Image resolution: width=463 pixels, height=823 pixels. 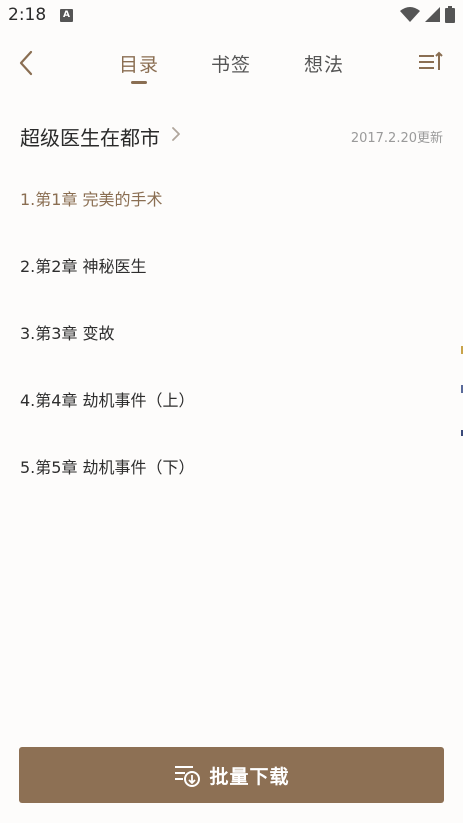 What do you see at coordinates (27, 15) in the screenshot?
I see `status-time: 2:18` at bounding box center [27, 15].